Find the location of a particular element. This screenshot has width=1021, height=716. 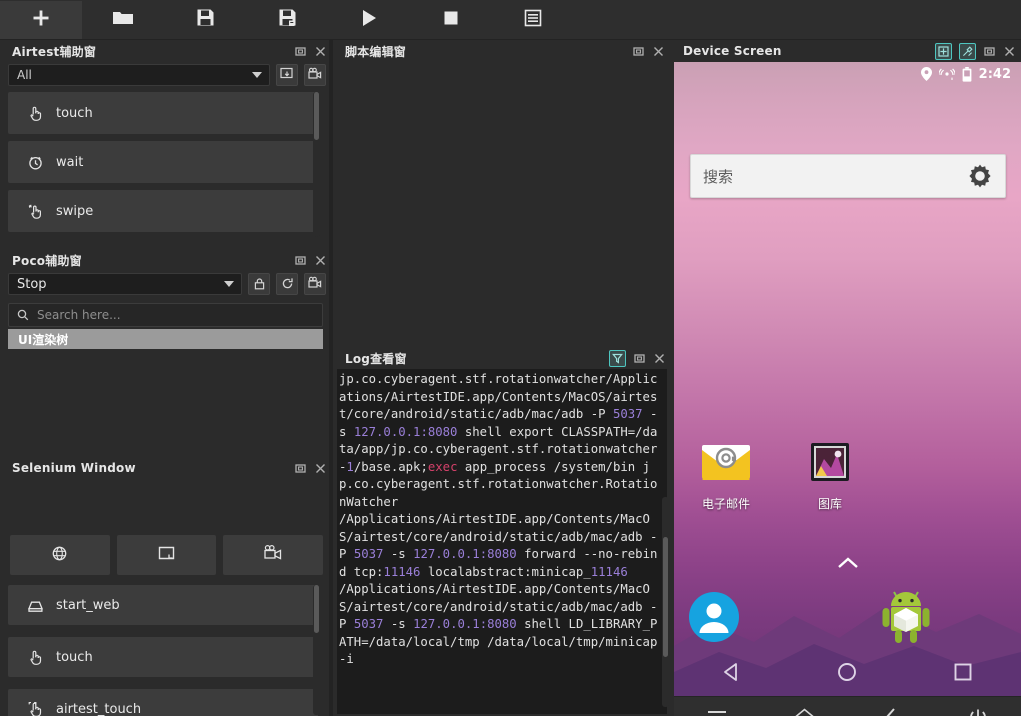

app-label: 电子邮件 is located at coordinates (725, 504).